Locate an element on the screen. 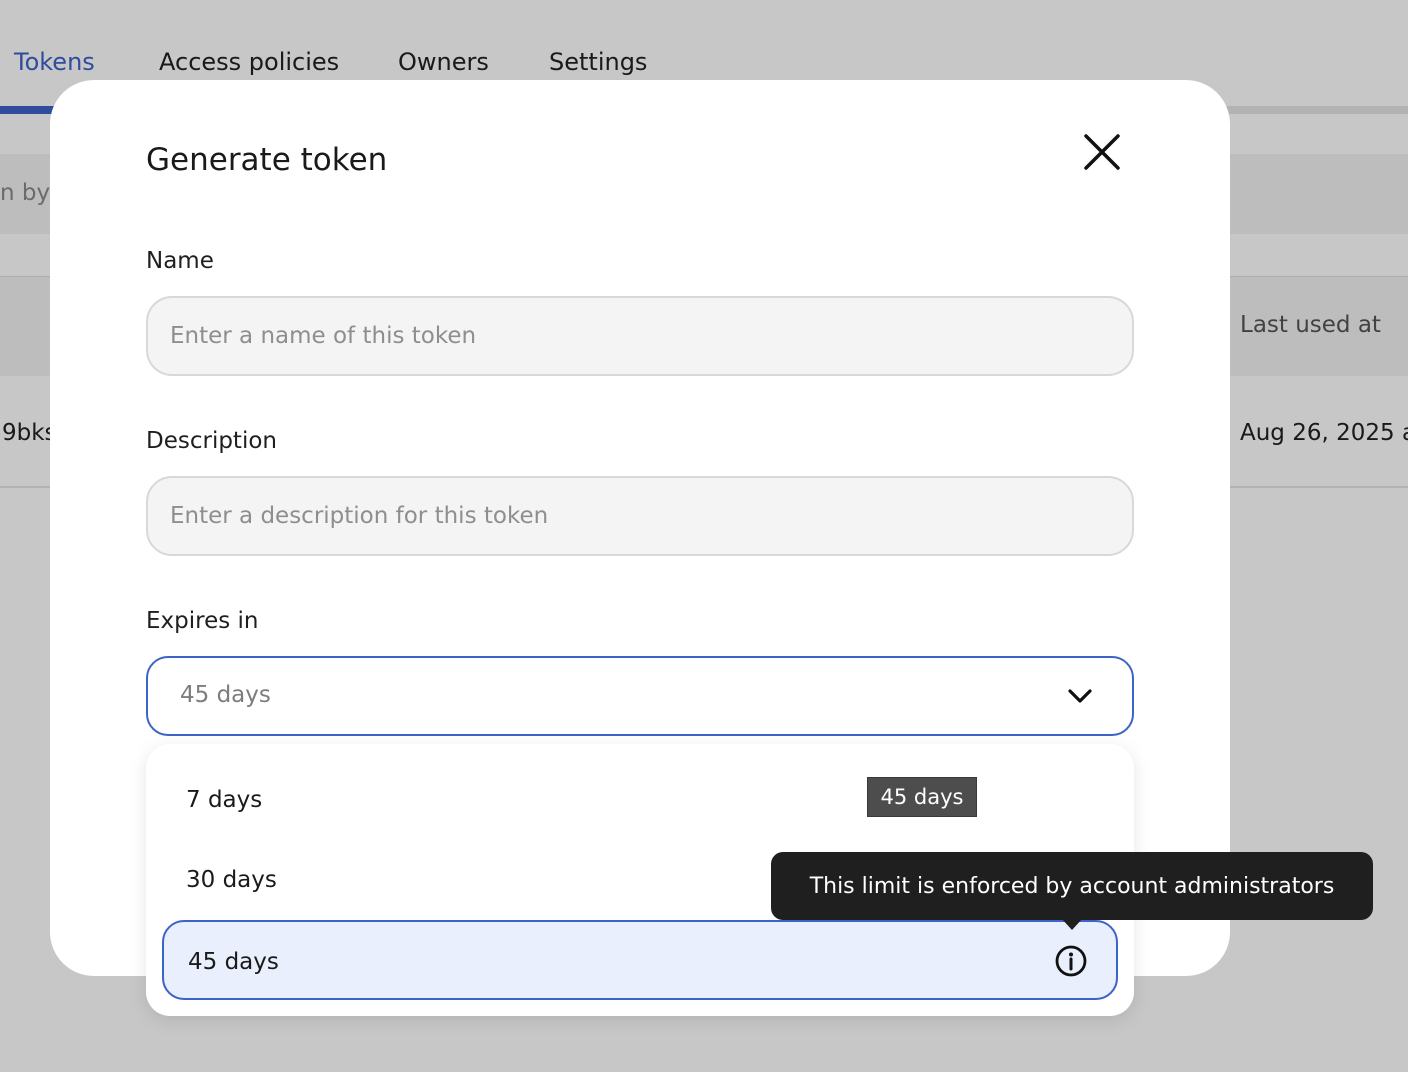 The height and width of the screenshot is (1072, 1408). close-icon is located at coordinates (1102, 152).